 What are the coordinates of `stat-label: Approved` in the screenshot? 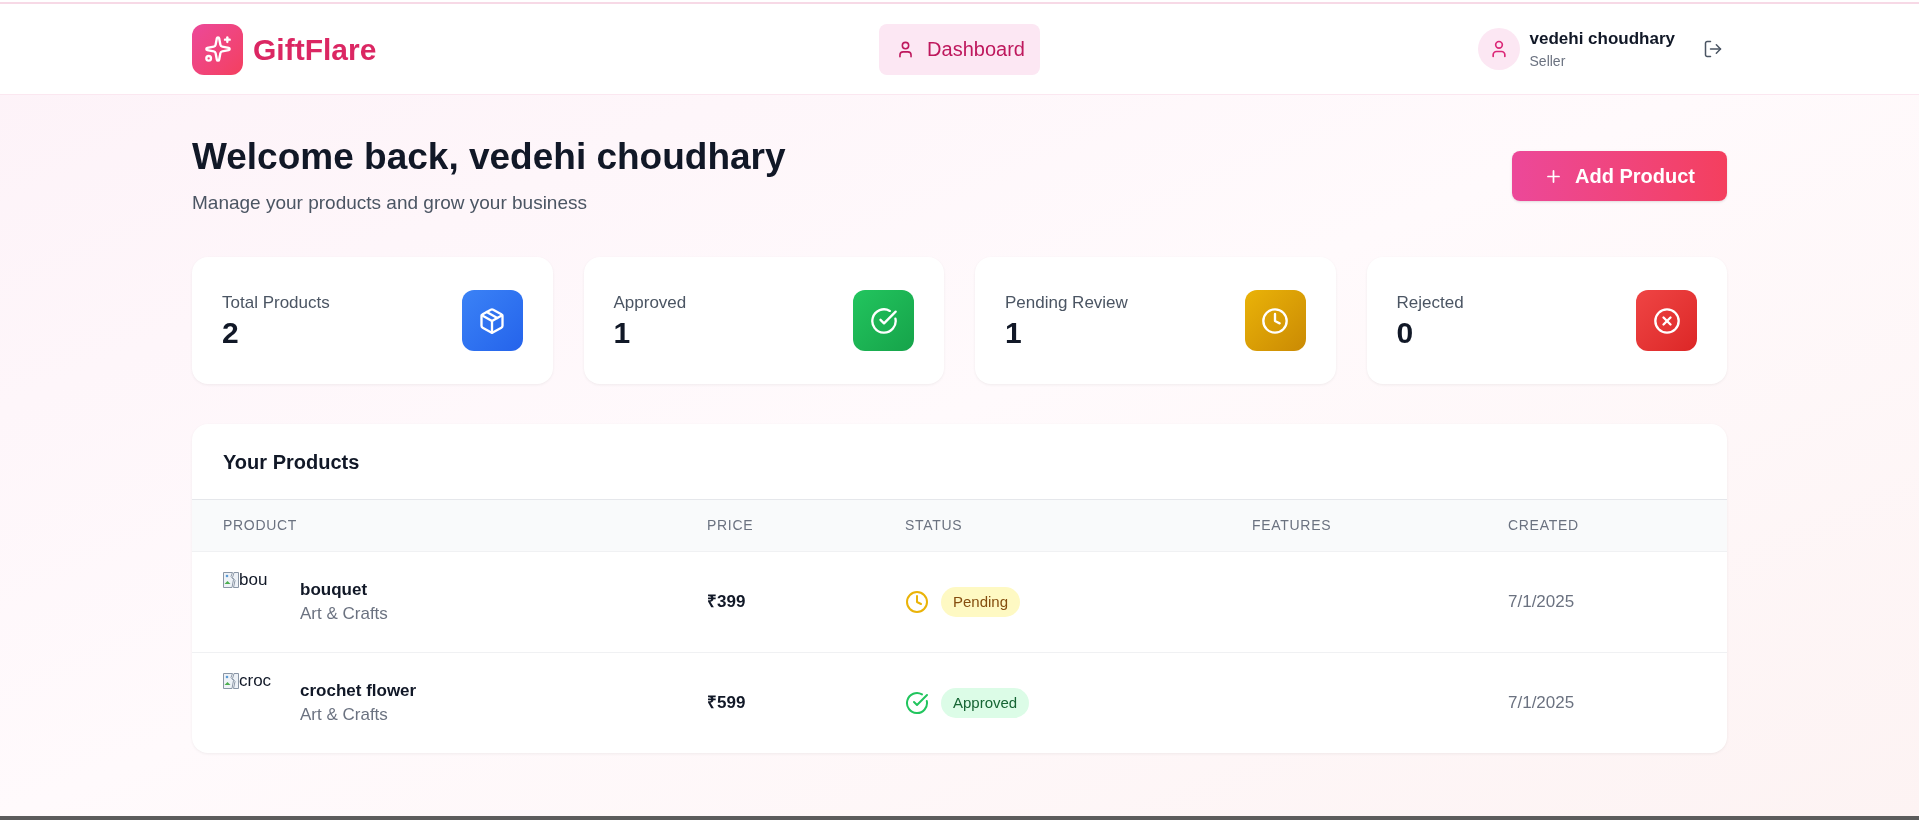 It's located at (650, 302).